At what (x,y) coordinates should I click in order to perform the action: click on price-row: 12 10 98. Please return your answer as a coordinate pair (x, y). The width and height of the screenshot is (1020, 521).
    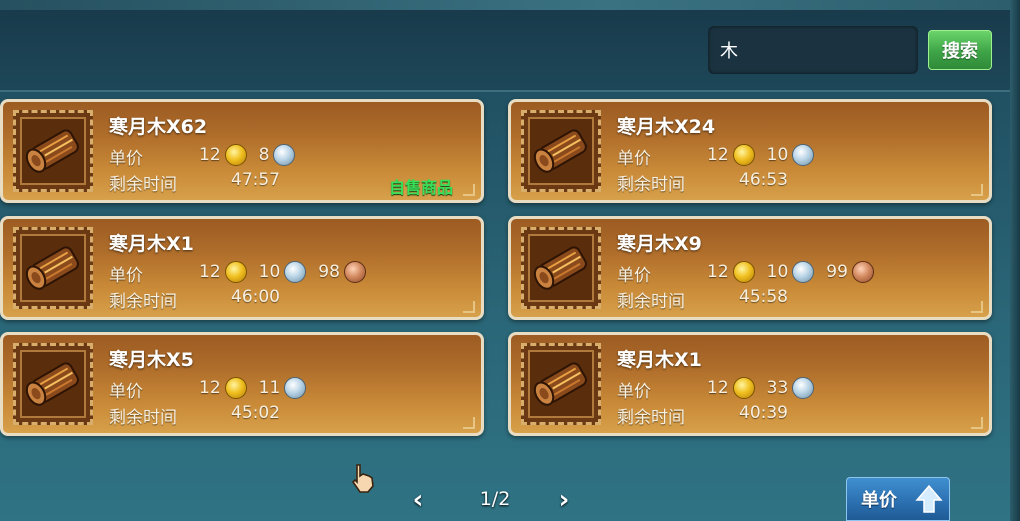
    Looking at the image, I should click on (286, 272).